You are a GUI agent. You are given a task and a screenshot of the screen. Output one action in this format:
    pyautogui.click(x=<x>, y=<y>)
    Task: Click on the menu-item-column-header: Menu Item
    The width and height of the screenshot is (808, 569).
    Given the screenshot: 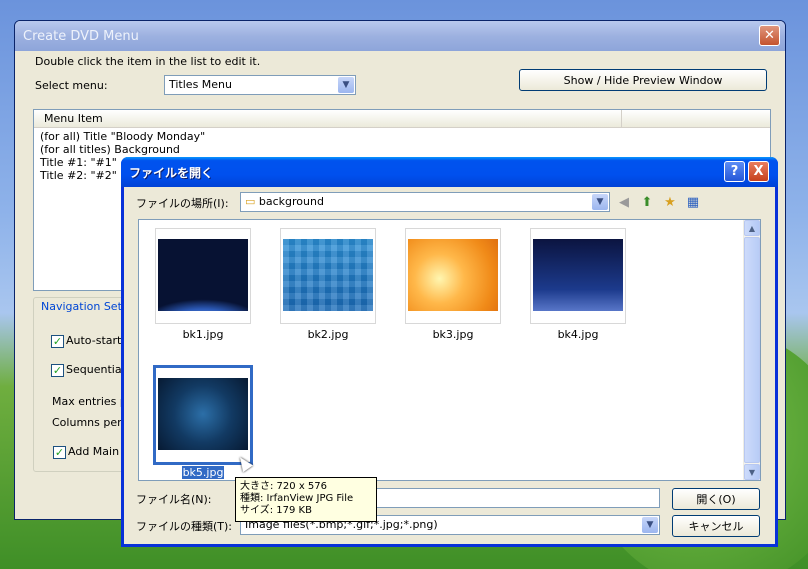 What is the action you would take?
    pyautogui.click(x=328, y=118)
    